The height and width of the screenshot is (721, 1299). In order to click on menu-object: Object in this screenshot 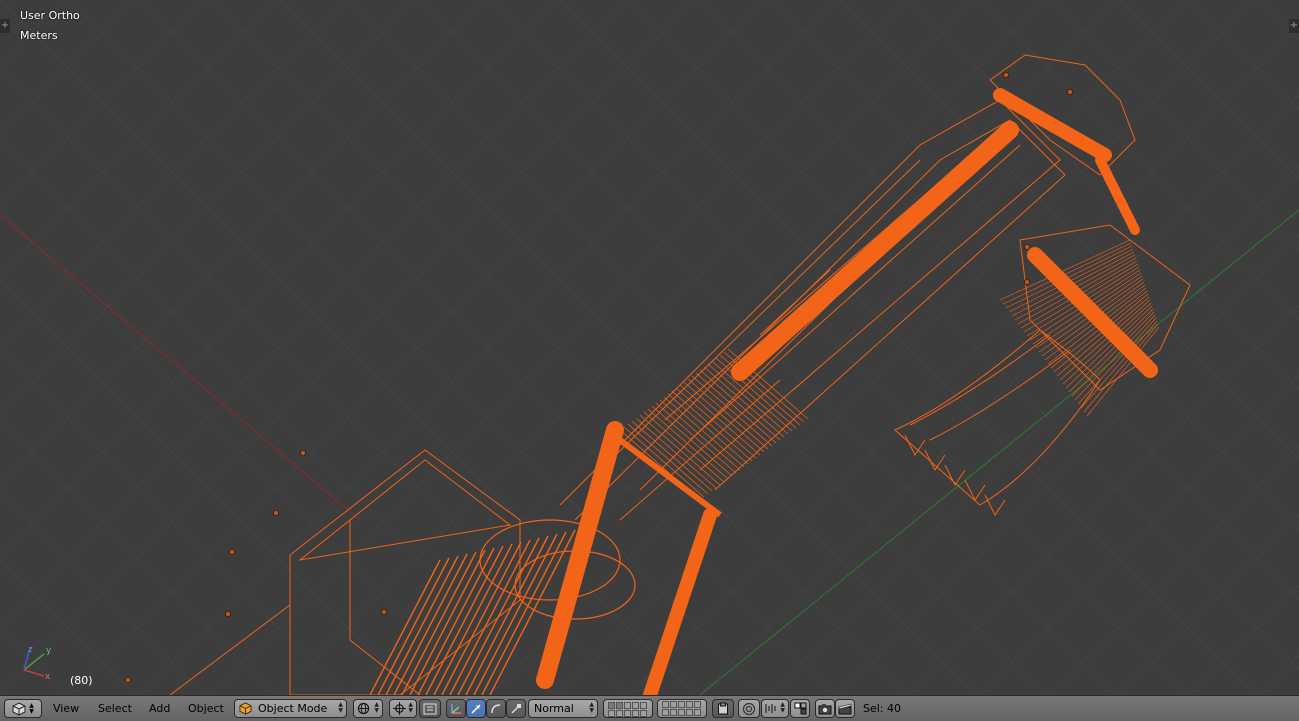, I will do `click(206, 708)`.